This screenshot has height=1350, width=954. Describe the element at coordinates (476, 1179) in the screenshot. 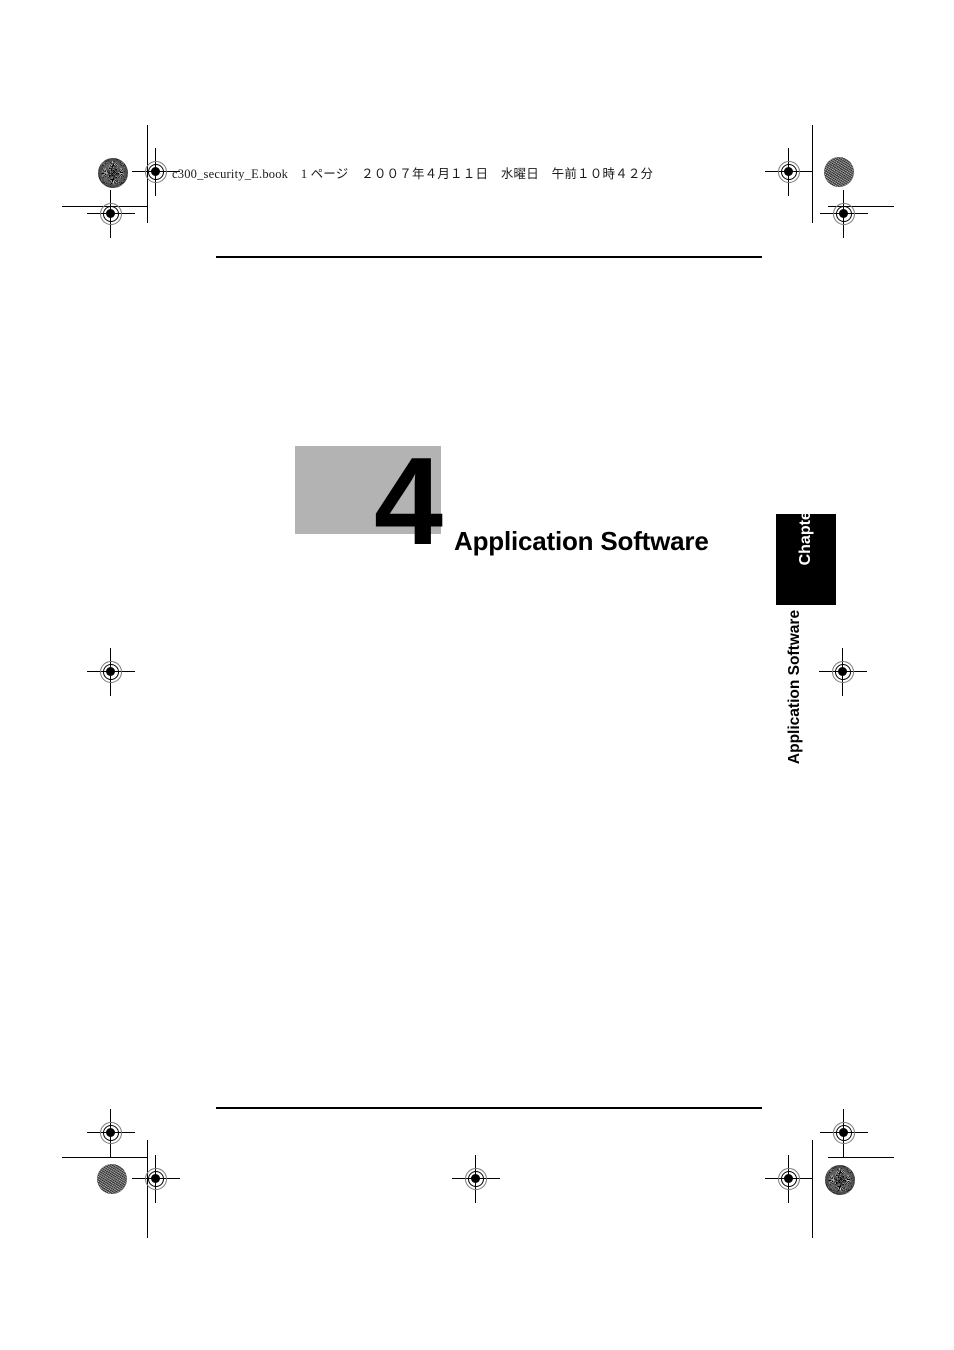

I see `registration-target-icon-bottom-center` at that location.